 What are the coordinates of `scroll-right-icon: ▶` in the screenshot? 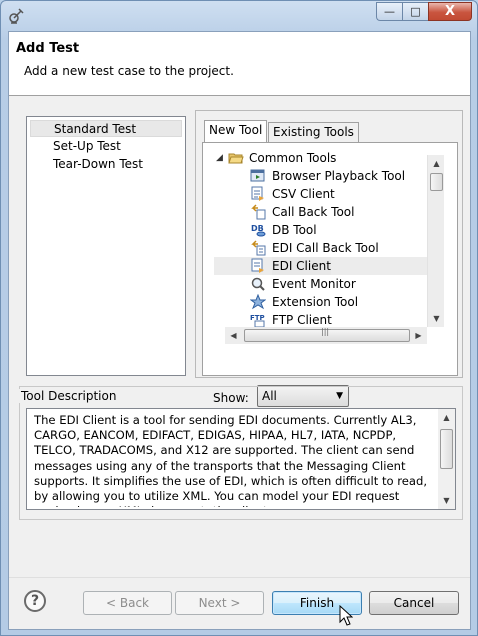 It's located at (418, 335).